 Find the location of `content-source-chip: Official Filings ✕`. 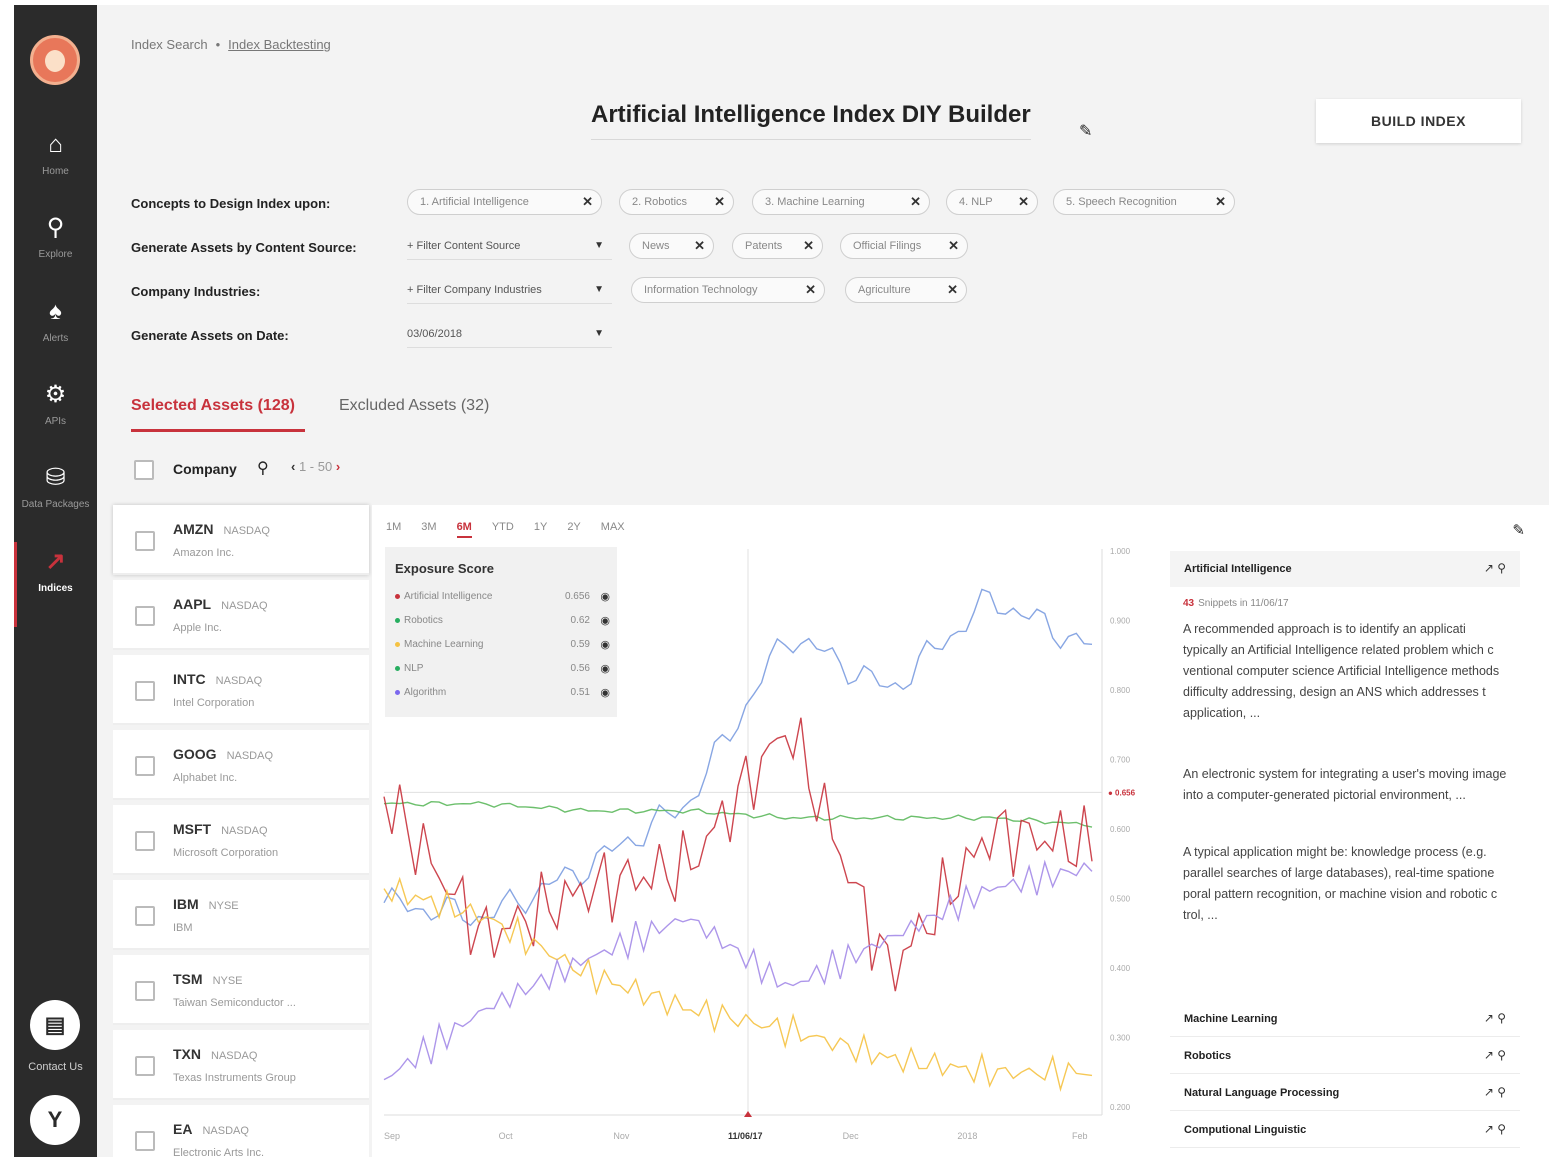

content-source-chip: Official Filings ✕ is located at coordinates (904, 246).